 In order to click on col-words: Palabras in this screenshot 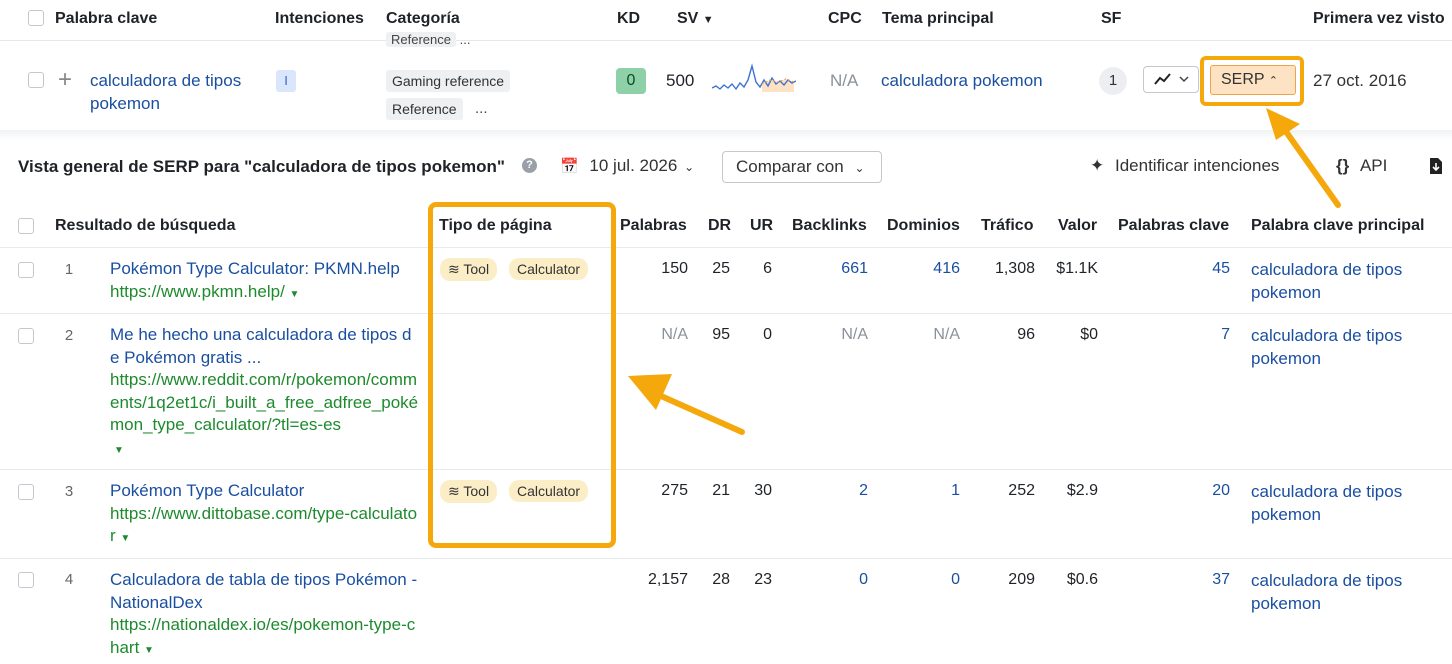, I will do `click(653, 226)`.